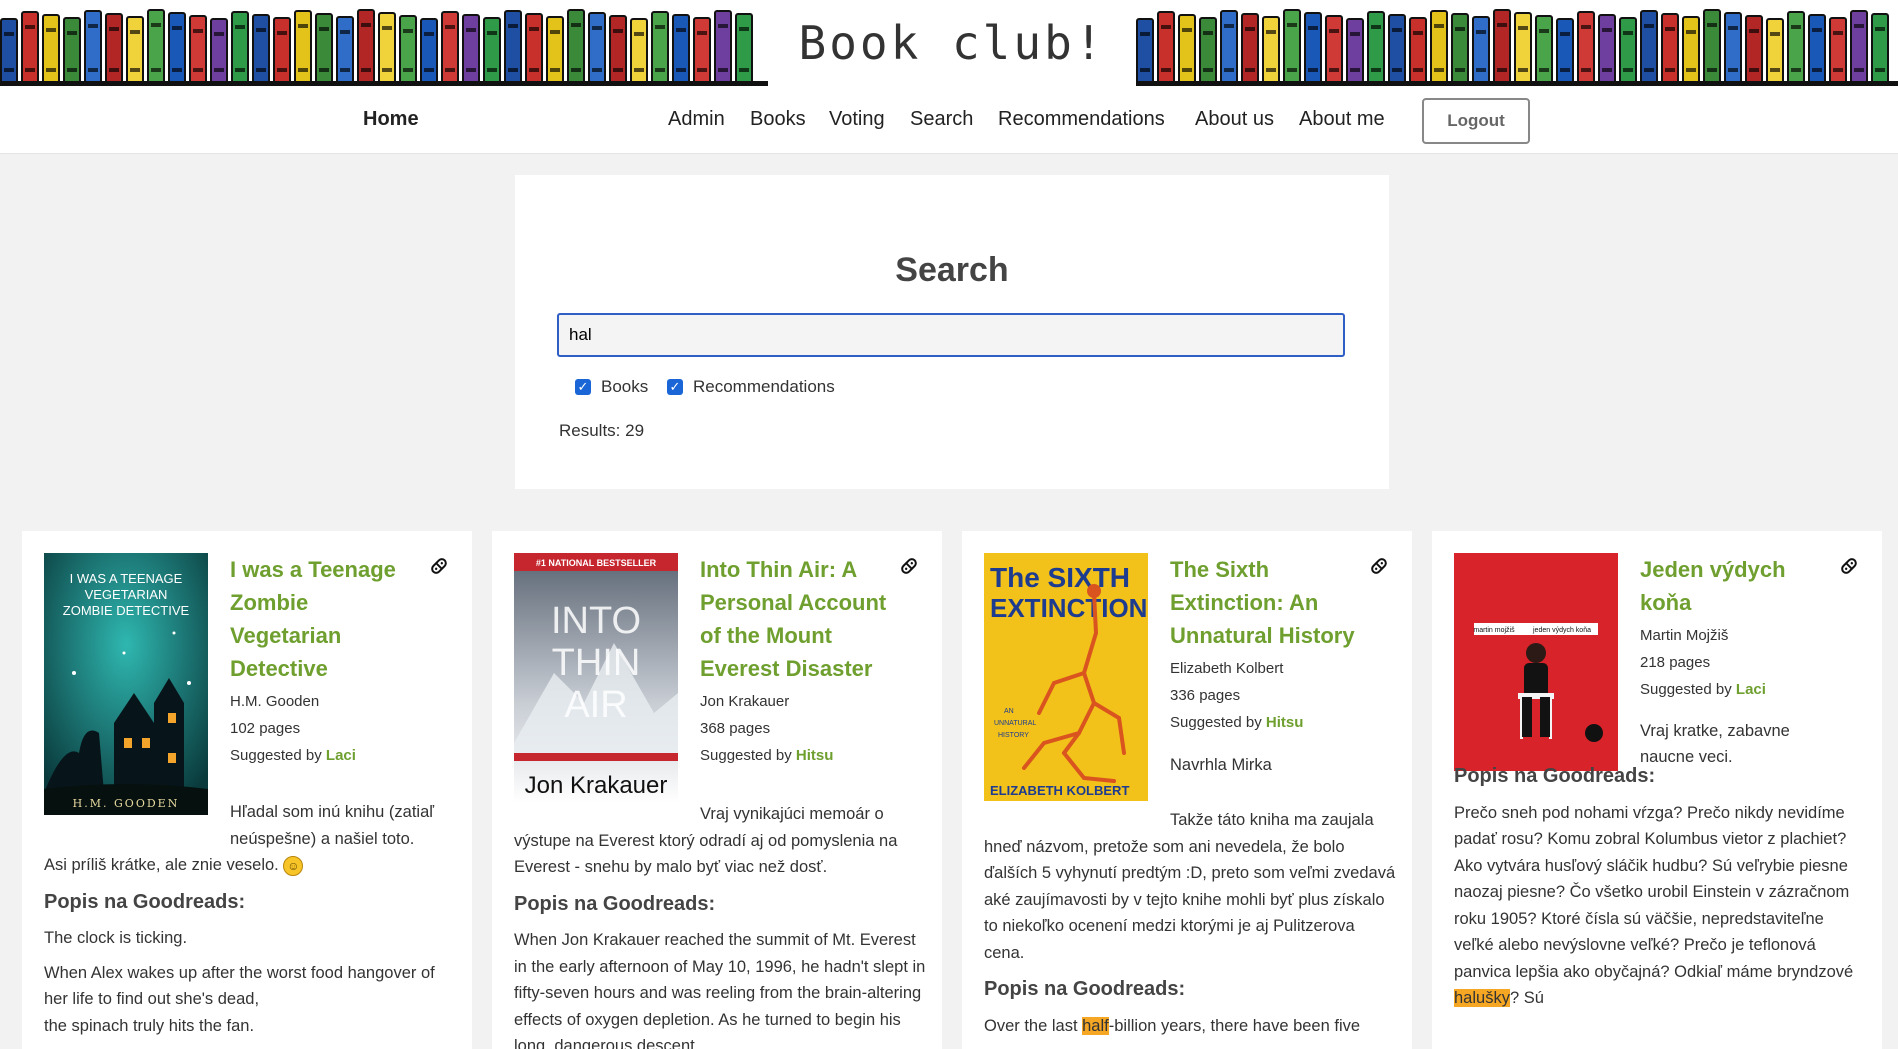 The image size is (1898, 1049). I want to click on search-input, so click(951, 335).